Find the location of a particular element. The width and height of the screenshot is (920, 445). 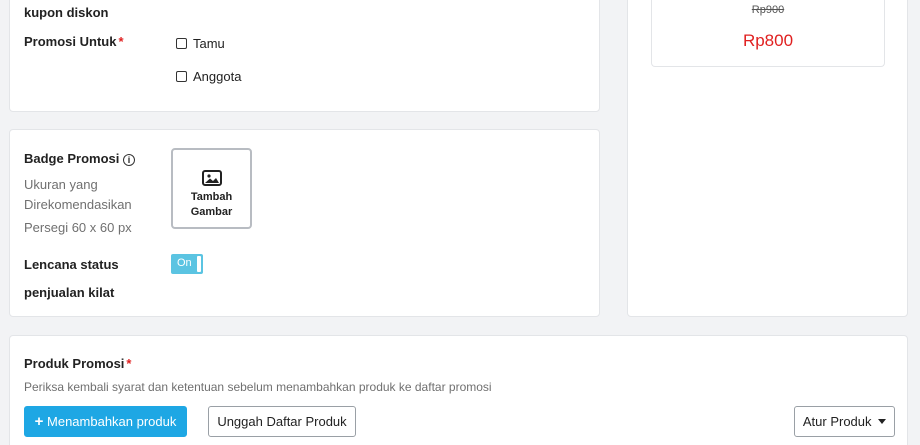

upload-product-list-label: Unggah Daftar Produk is located at coordinates (282, 421).